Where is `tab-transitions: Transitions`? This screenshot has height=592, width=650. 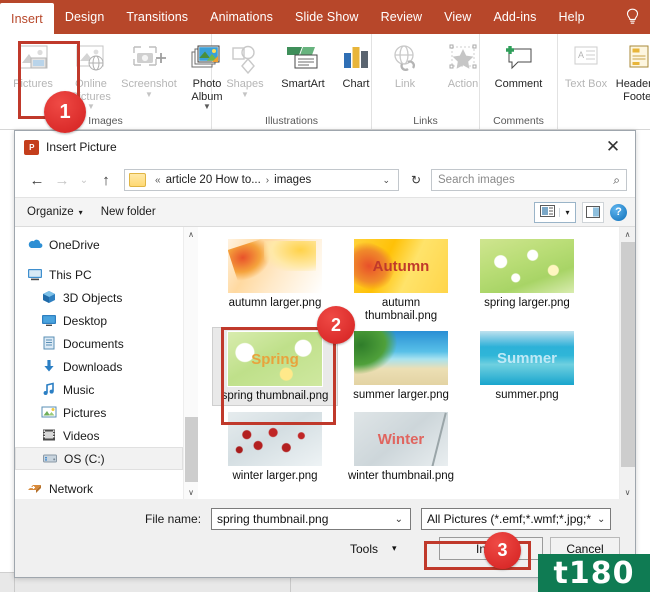
tab-transitions: Transitions is located at coordinates (157, 17).